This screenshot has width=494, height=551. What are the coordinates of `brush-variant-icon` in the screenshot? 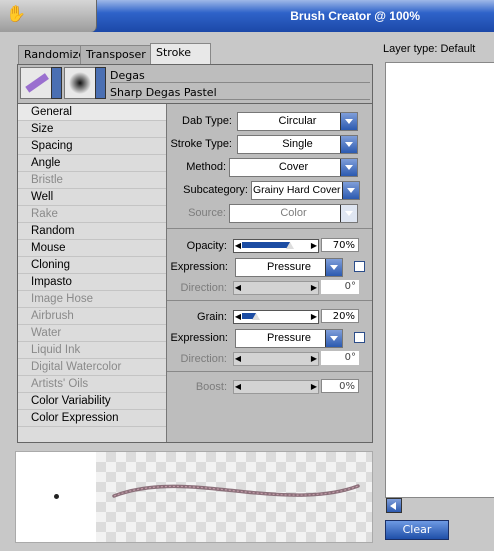 It's located at (80, 83).